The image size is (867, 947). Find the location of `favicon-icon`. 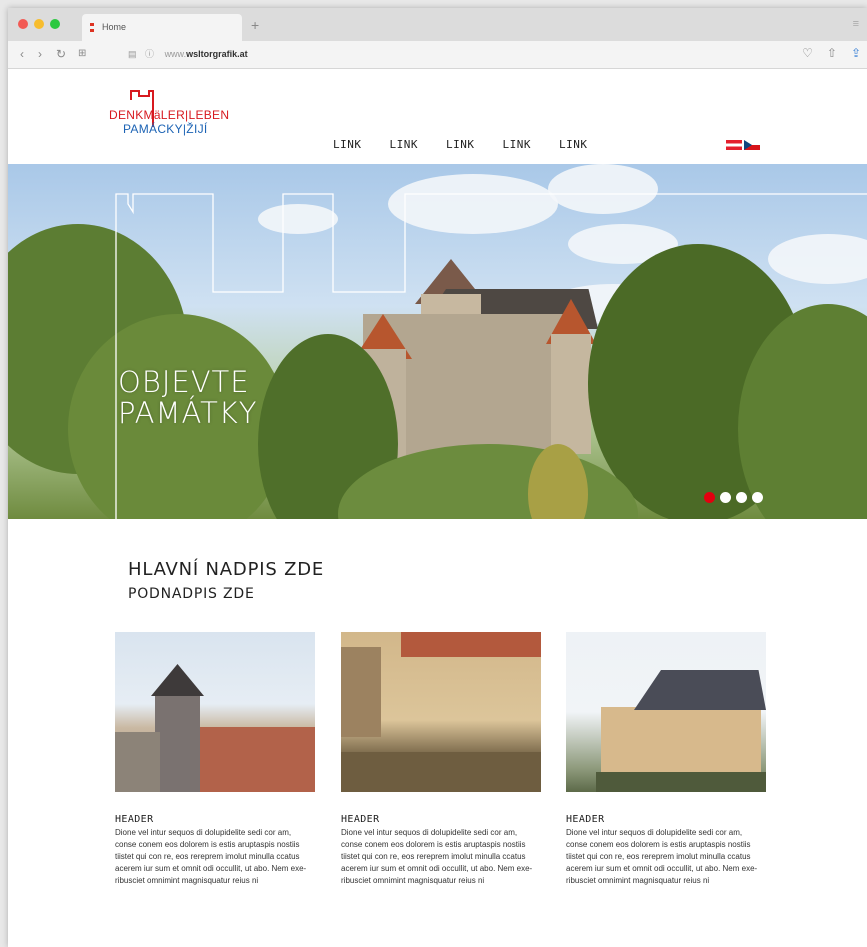

favicon-icon is located at coordinates (92, 27).